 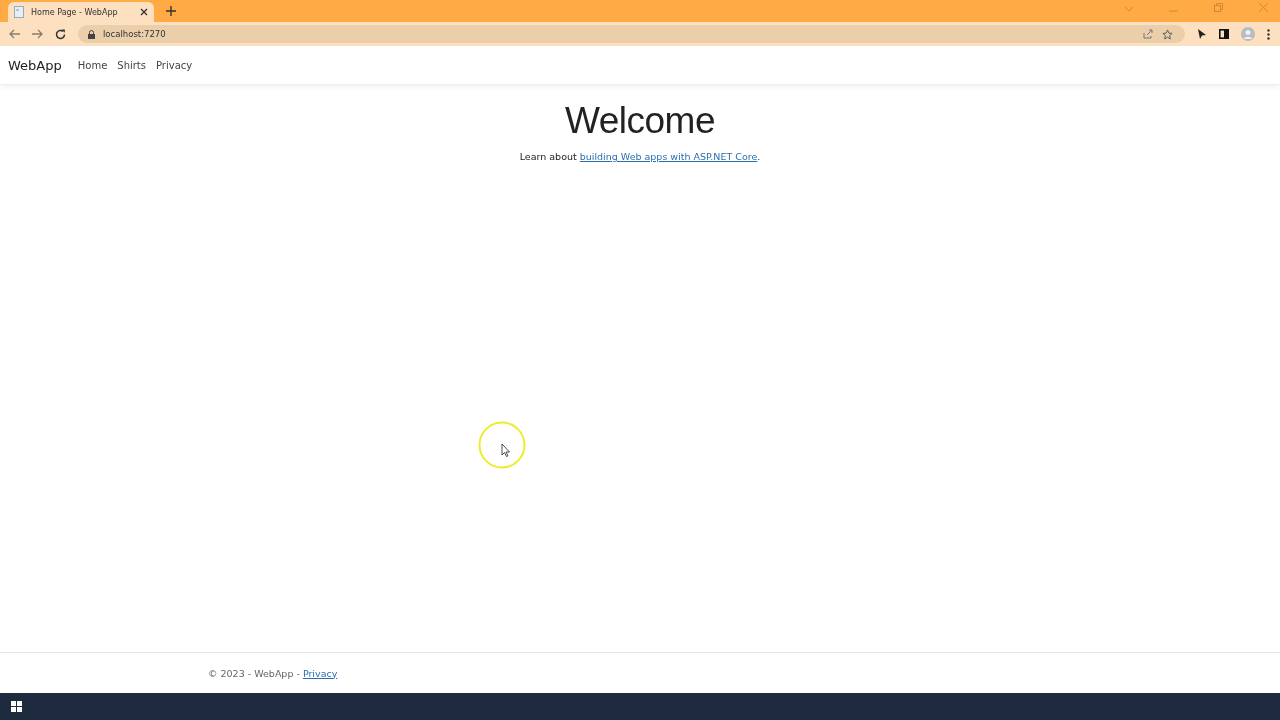 I want to click on tab-title: Home Page - WebApp, so click(x=75, y=12).